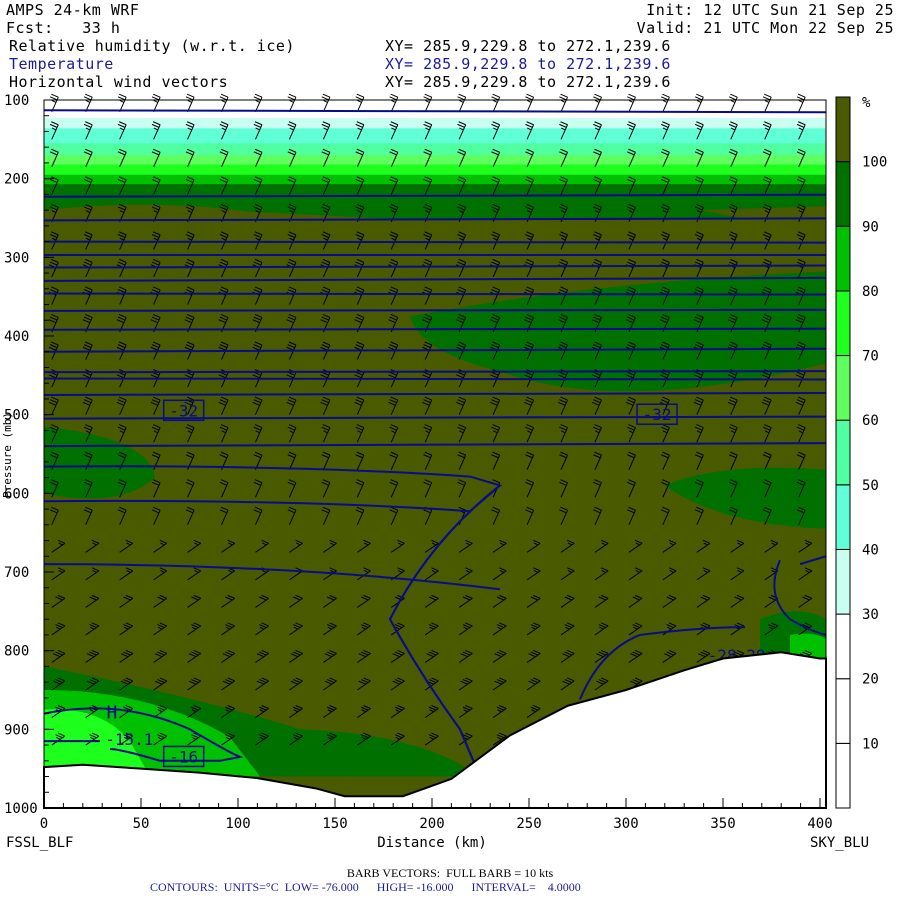 The height and width of the screenshot is (900, 900). What do you see at coordinates (432, 843) in the screenshot?
I see `x-axis-label: Distance (km)` at bounding box center [432, 843].